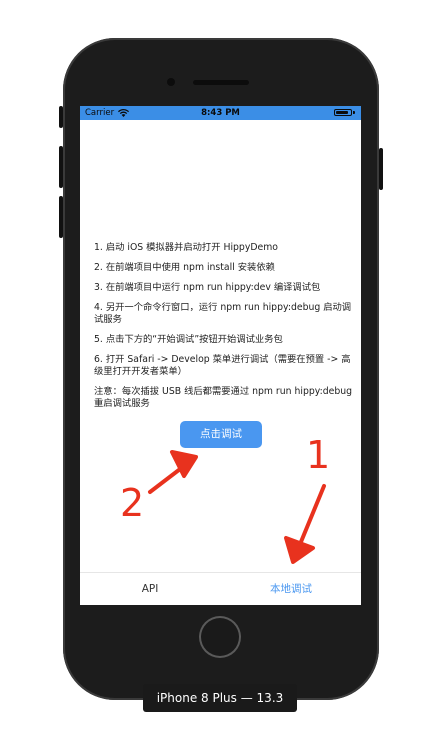 This screenshot has height=748, width=442. Describe the element at coordinates (184, 267) in the screenshot. I see `instruction-step-2: 2. 在前端项目中使用 npm install 安装依赖` at that location.